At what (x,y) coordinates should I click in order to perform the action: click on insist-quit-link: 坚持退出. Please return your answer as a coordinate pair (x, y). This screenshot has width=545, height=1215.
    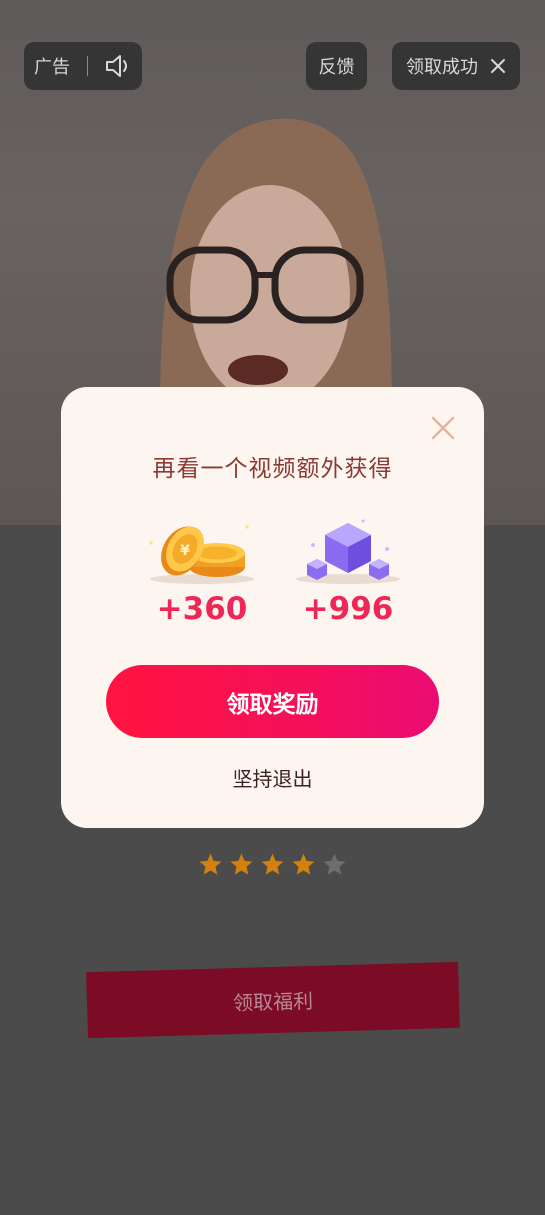
    Looking at the image, I should click on (272, 777).